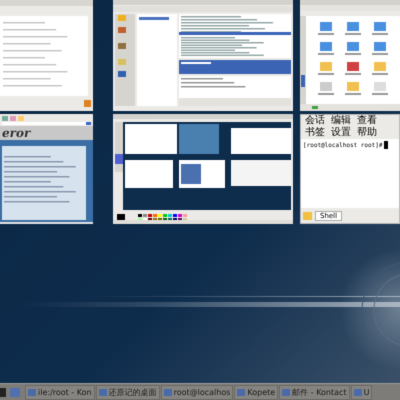 This screenshot has height=400, width=400. I want to click on menu-item: 设置, so click(341, 133).